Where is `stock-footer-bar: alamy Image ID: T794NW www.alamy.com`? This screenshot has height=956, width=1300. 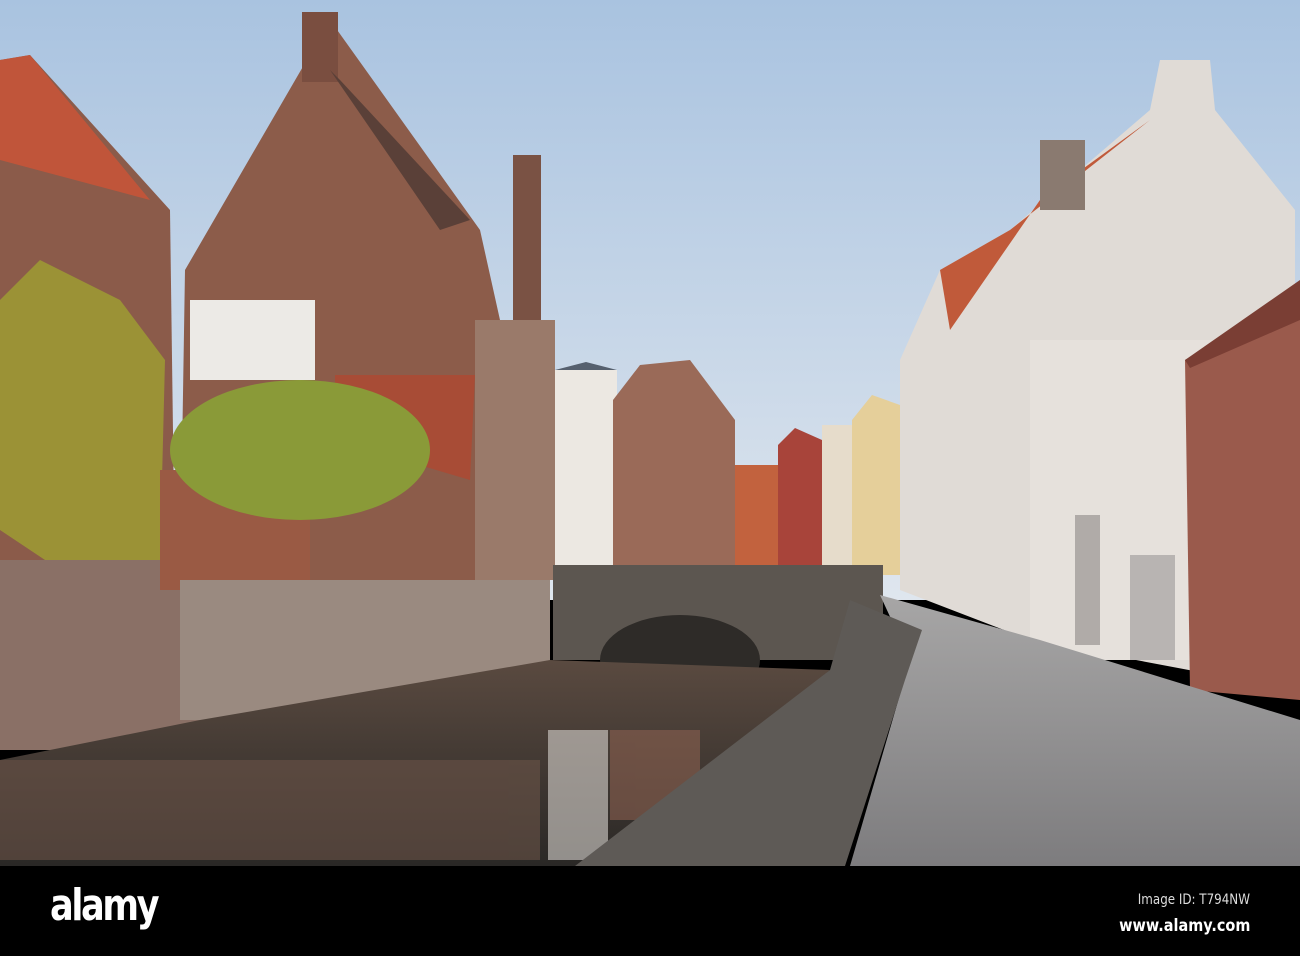 stock-footer-bar: alamy Image ID: T794NW www.alamy.com is located at coordinates (650, 911).